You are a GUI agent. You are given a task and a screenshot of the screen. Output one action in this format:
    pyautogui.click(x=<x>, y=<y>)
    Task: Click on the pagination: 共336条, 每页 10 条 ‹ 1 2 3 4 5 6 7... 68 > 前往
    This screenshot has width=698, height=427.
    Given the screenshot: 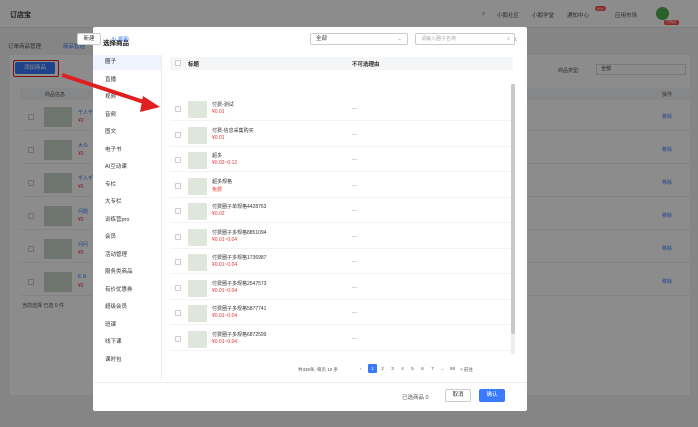 What is the action you would take?
    pyautogui.click(x=341, y=370)
    